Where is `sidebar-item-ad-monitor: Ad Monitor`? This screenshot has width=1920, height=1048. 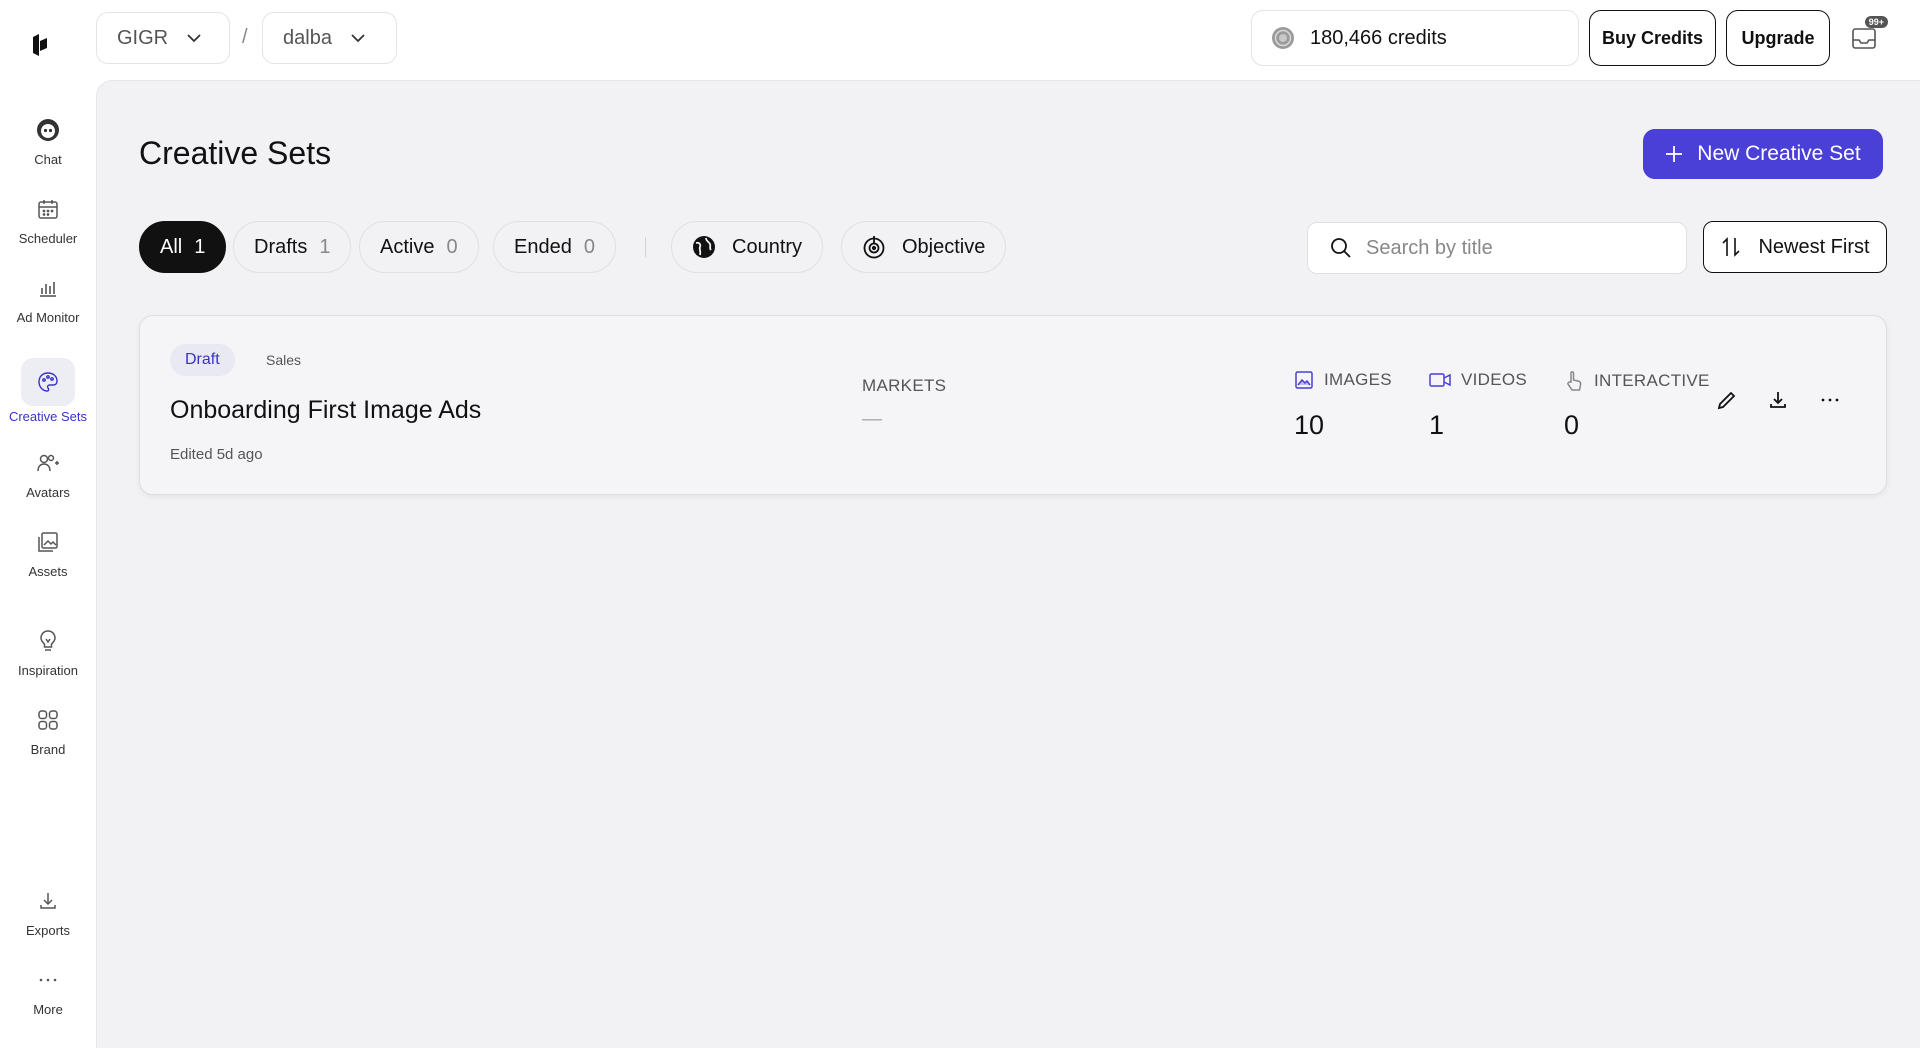
sidebar-item-ad-monitor: Ad Monitor is located at coordinates (48, 294).